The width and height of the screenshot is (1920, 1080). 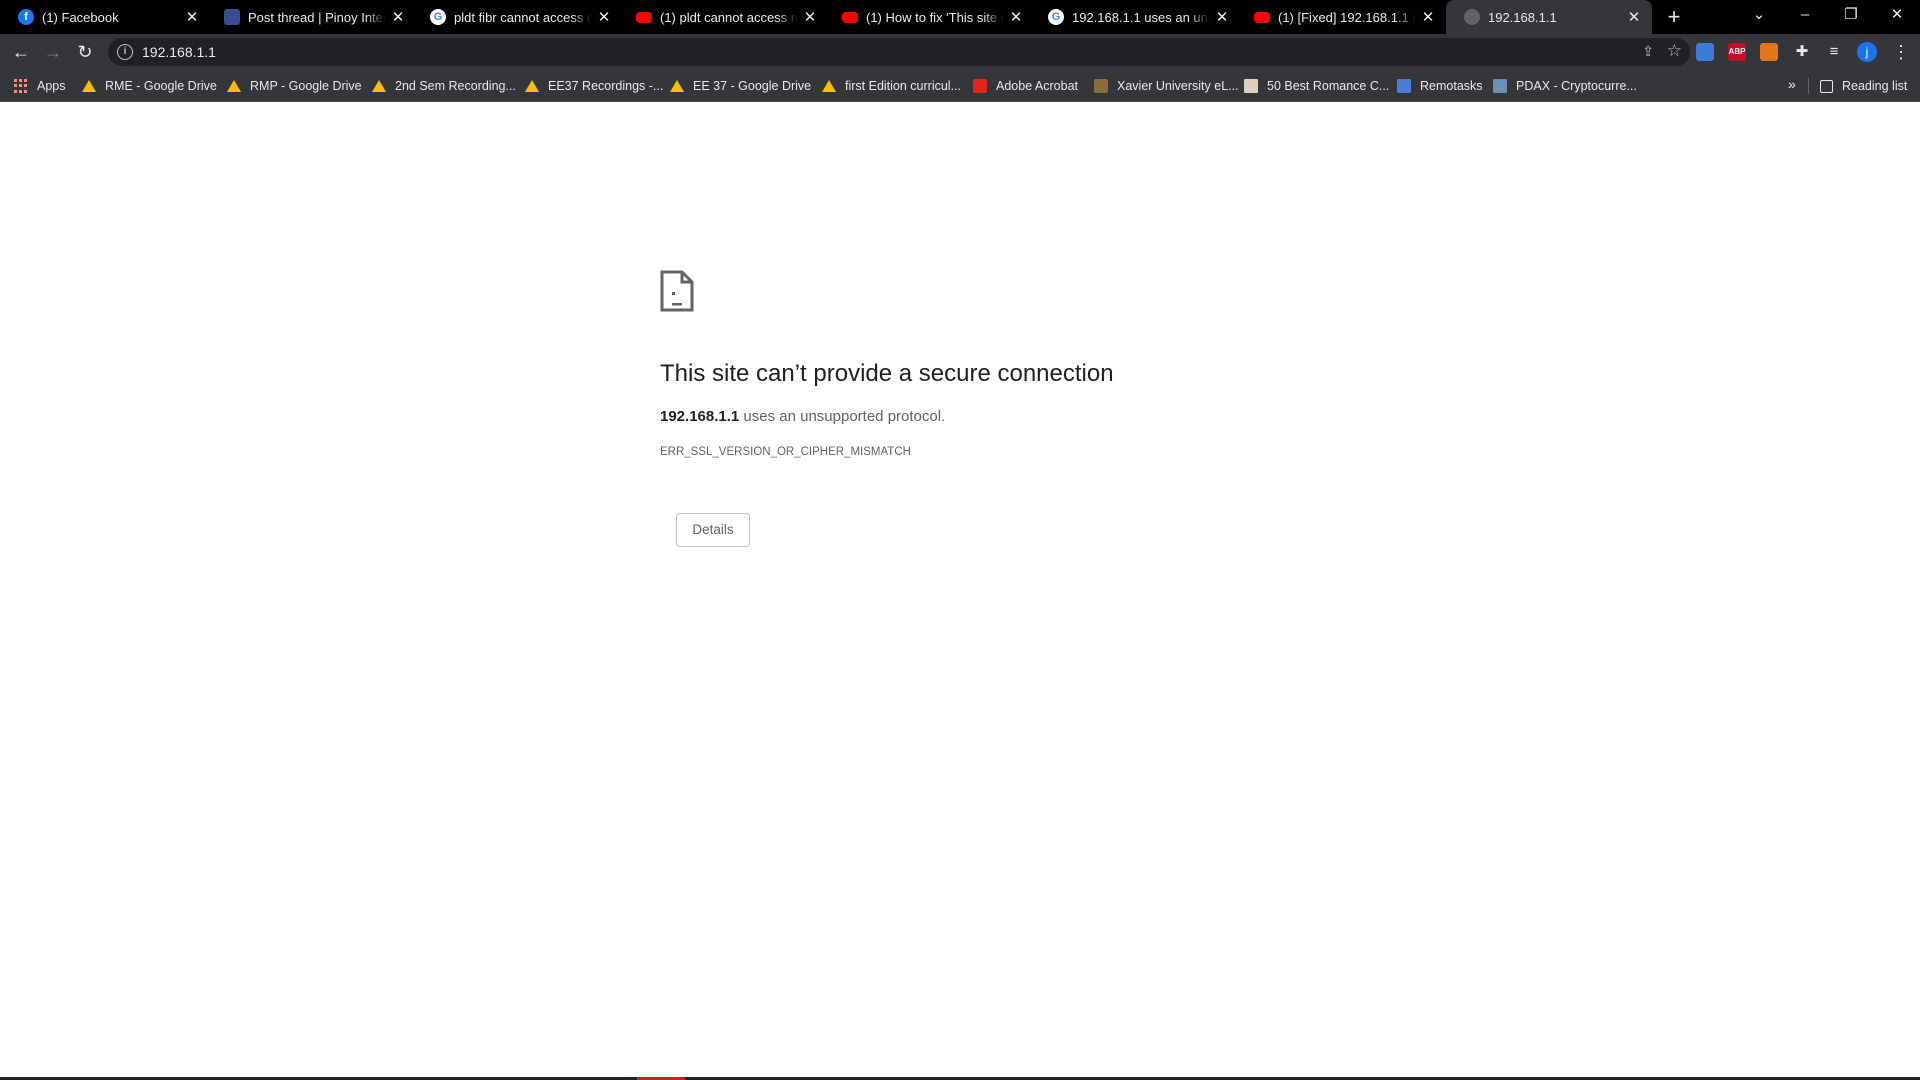 What do you see at coordinates (752, 86) in the screenshot?
I see `bookmark-label: EE 37 - Google Drive` at bounding box center [752, 86].